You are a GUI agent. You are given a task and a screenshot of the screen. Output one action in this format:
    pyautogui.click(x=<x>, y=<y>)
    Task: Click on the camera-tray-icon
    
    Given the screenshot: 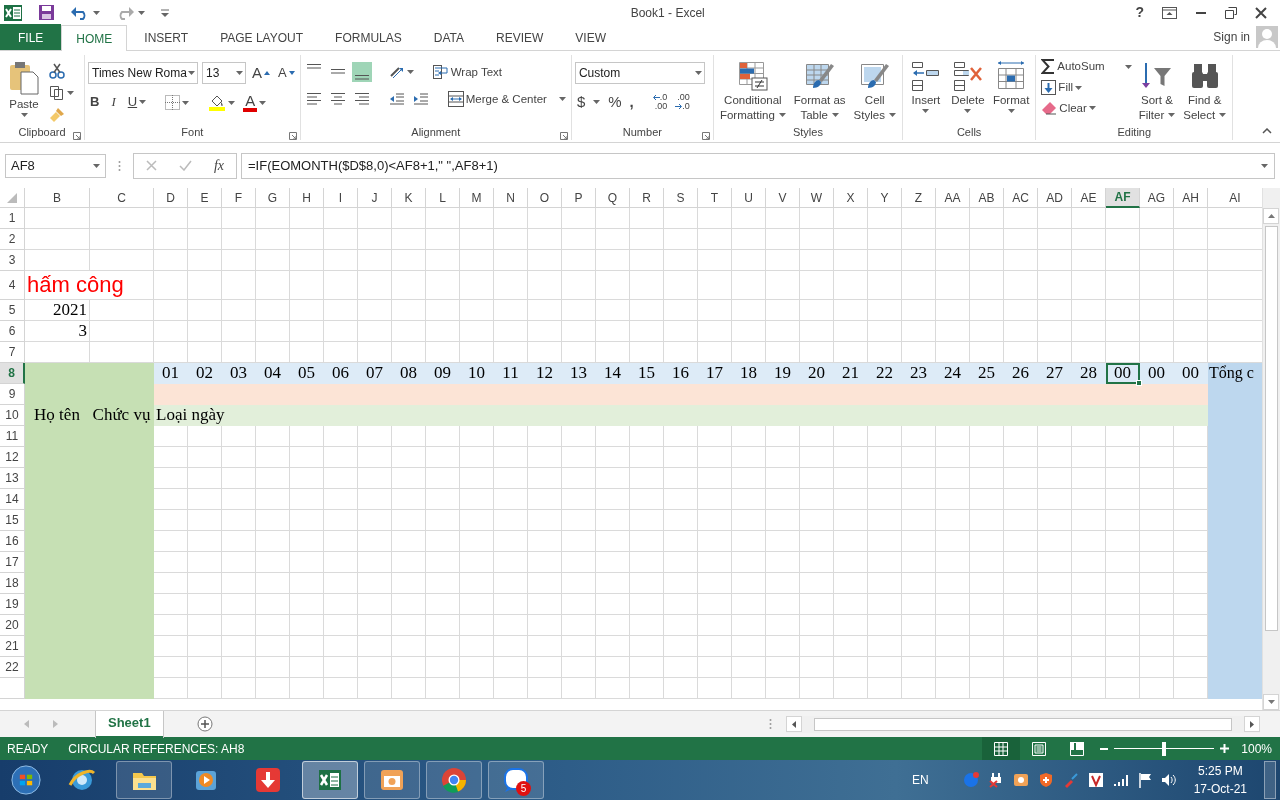 What is the action you would take?
    pyautogui.click(x=1020, y=780)
    